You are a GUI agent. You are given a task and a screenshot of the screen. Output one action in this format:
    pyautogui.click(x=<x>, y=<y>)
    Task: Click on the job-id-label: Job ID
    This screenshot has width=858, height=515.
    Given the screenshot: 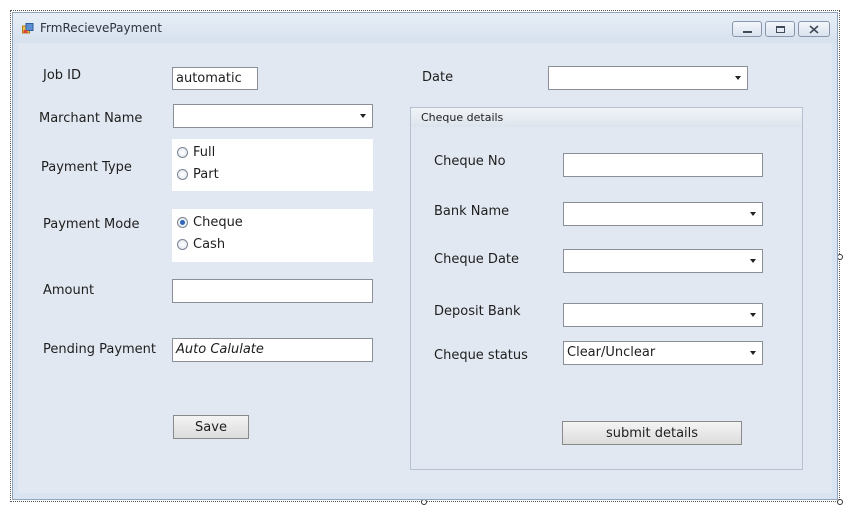 What is the action you would take?
    pyautogui.click(x=62, y=75)
    